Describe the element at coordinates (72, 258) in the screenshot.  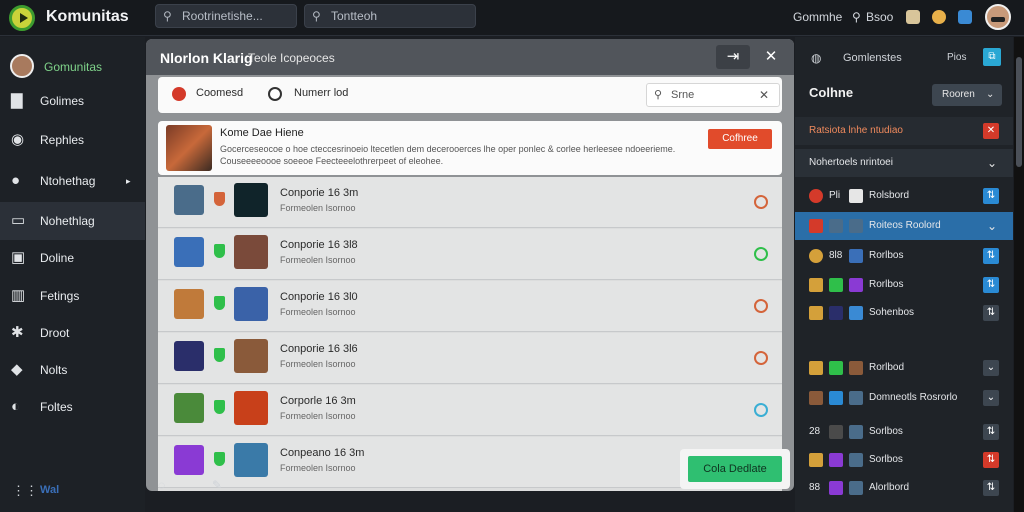
I see `sidebar-item-doline: ▣ Doline` at that location.